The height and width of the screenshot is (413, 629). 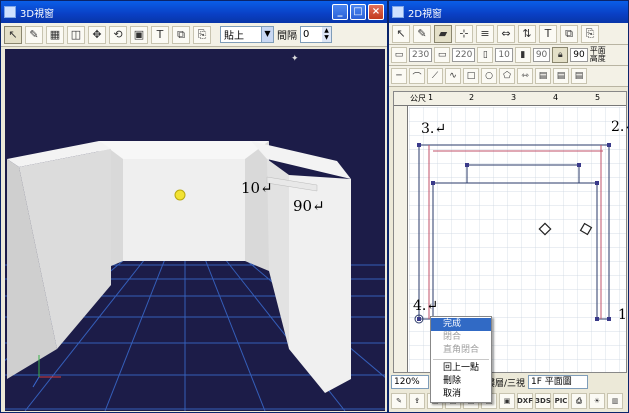 What do you see at coordinates (118, 34) in the screenshot?
I see `rotate-icon: ⟲` at bounding box center [118, 34].